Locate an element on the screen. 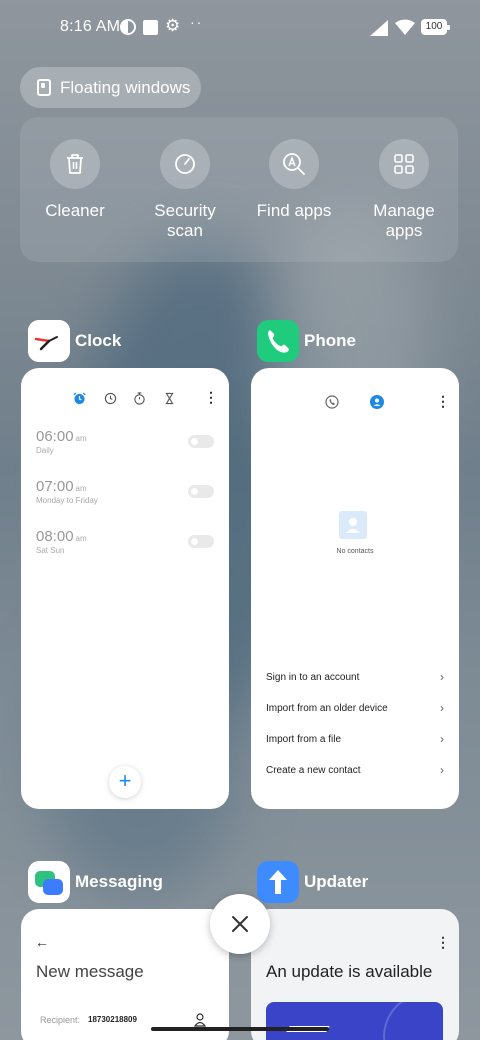  sign-in-account-item: Sign in to an account › is located at coordinates (355, 677).